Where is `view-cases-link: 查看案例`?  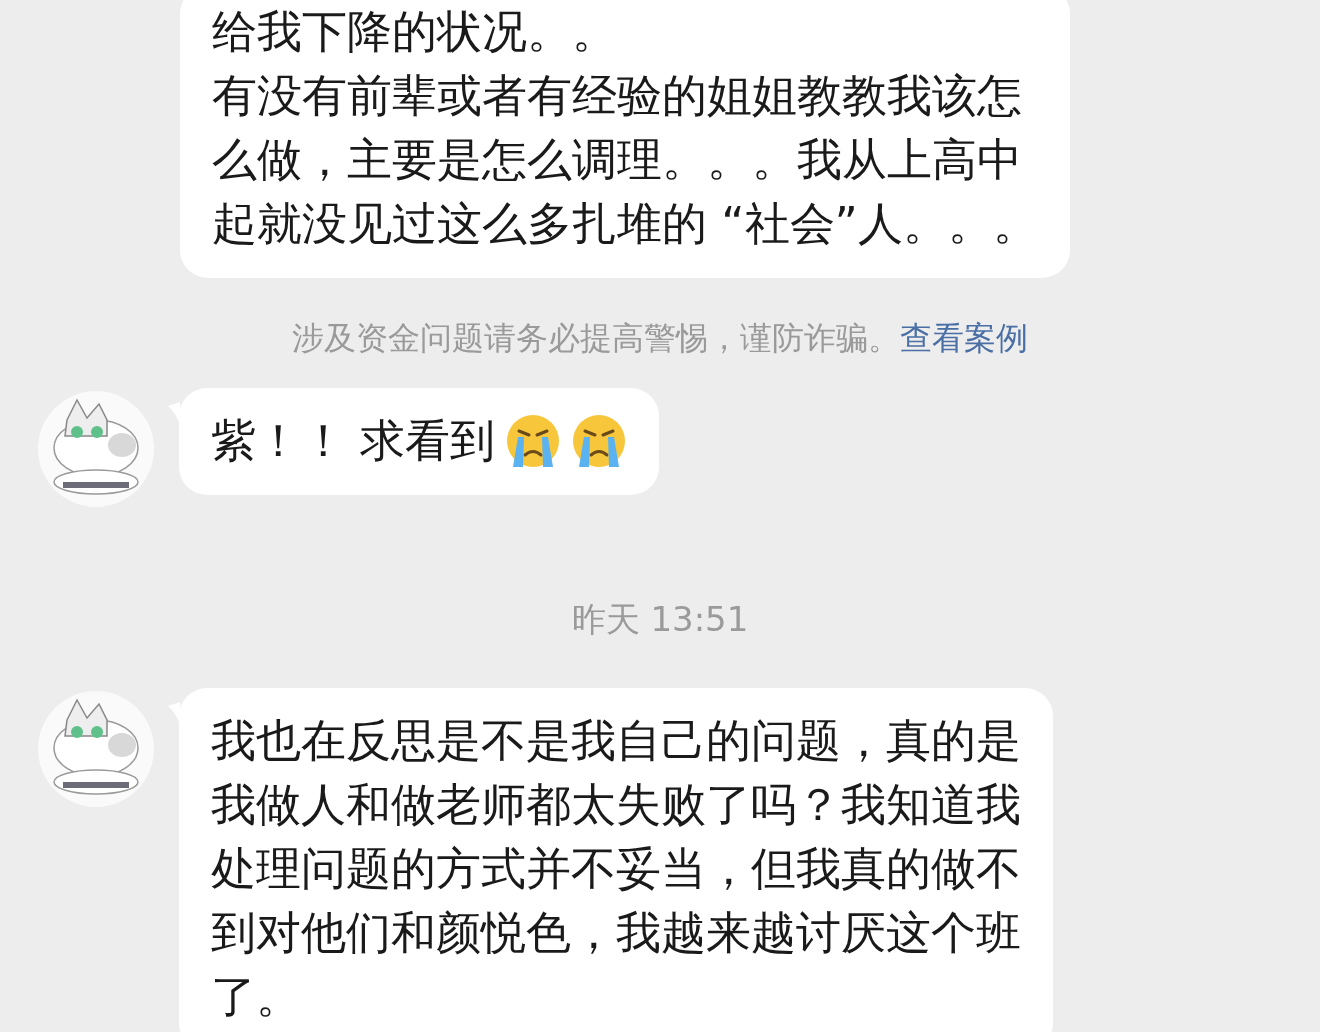
view-cases-link: 查看案例 is located at coordinates (964, 338).